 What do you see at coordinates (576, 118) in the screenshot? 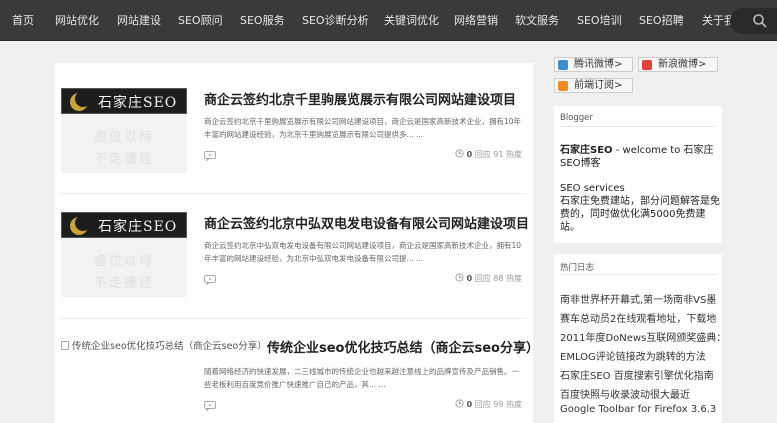
I see `widget-title: Blogger` at bounding box center [576, 118].